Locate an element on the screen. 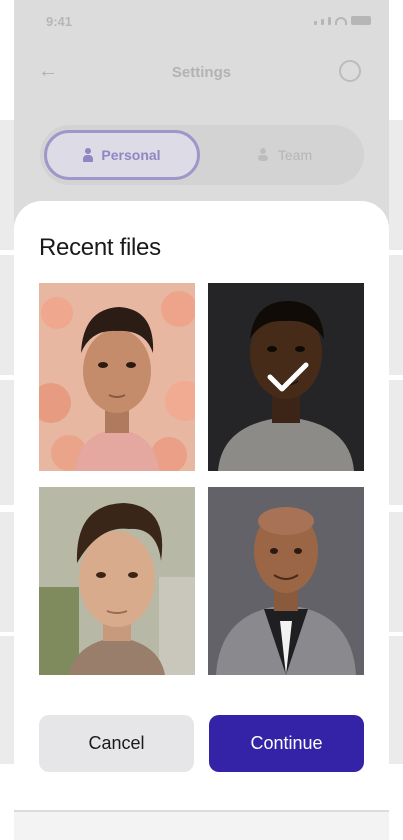  status-time: 9:41 is located at coordinates (59, 21).